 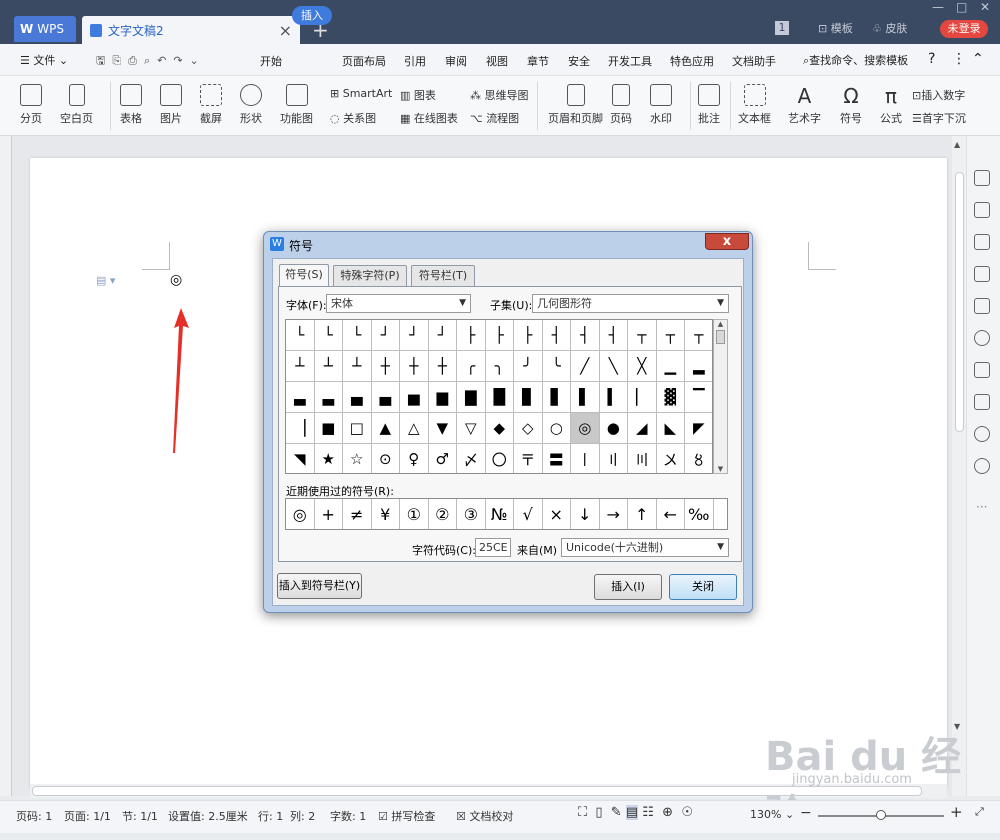 I want to click on recent-symbol-cell: ¥, so click(x=386, y=514).